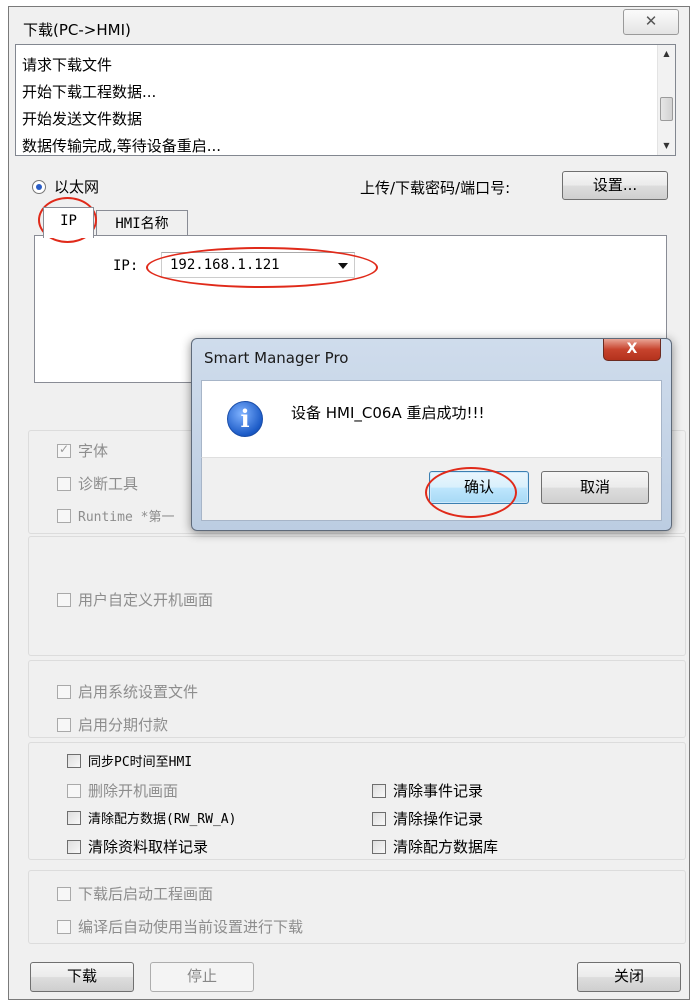  Describe the element at coordinates (379, 846) in the screenshot. I see `clear-recipe-db-checkbox` at that location.